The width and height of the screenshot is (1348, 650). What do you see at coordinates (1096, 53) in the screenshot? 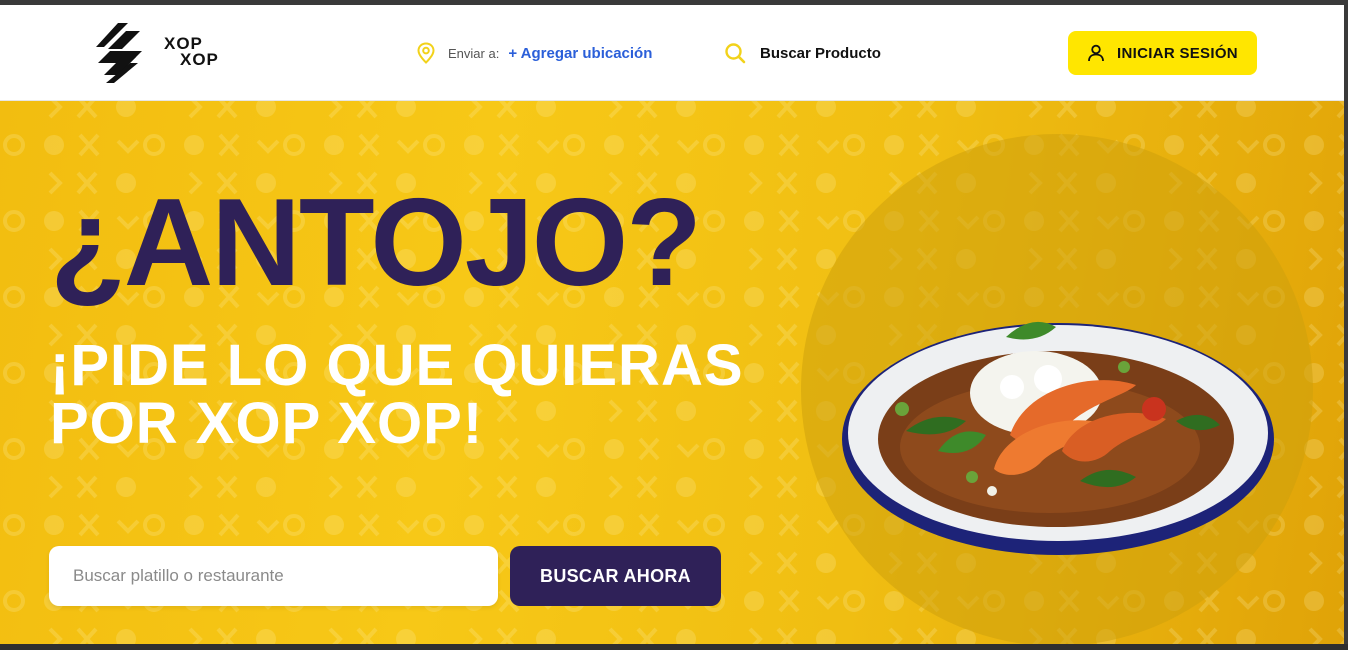
I see `user-icon` at bounding box center [1096, 53].